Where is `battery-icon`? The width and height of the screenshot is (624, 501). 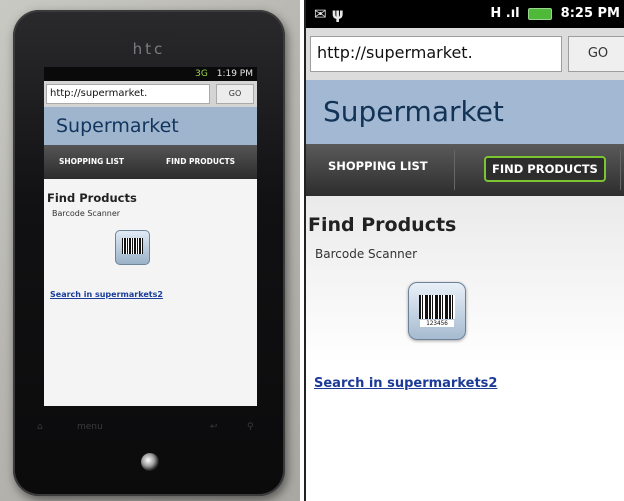 battery-icon is located at coordinates (540, 13).